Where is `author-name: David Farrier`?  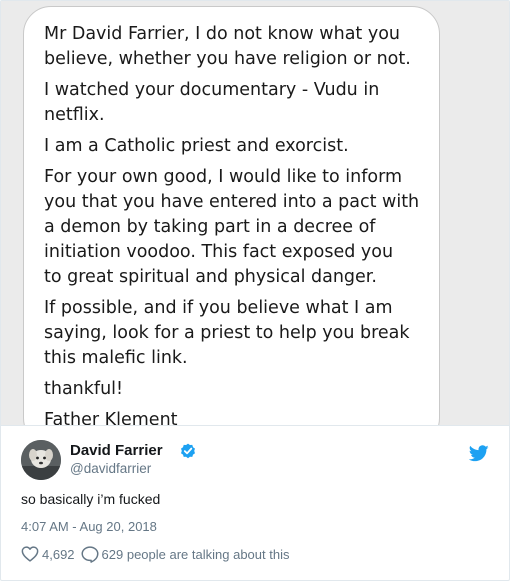
author-name: David Farrier is located at coordinates (116, 450).